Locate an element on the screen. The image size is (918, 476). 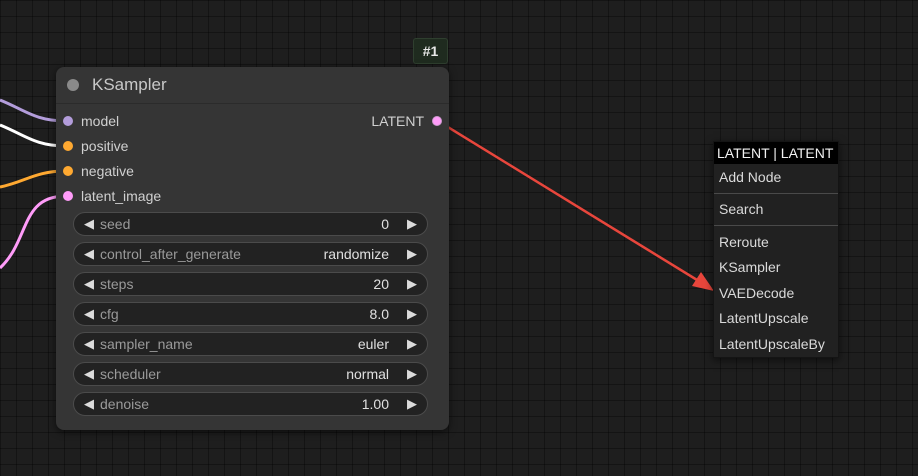
output-slot-latent: LATENT is located at coordinates (406, 121).